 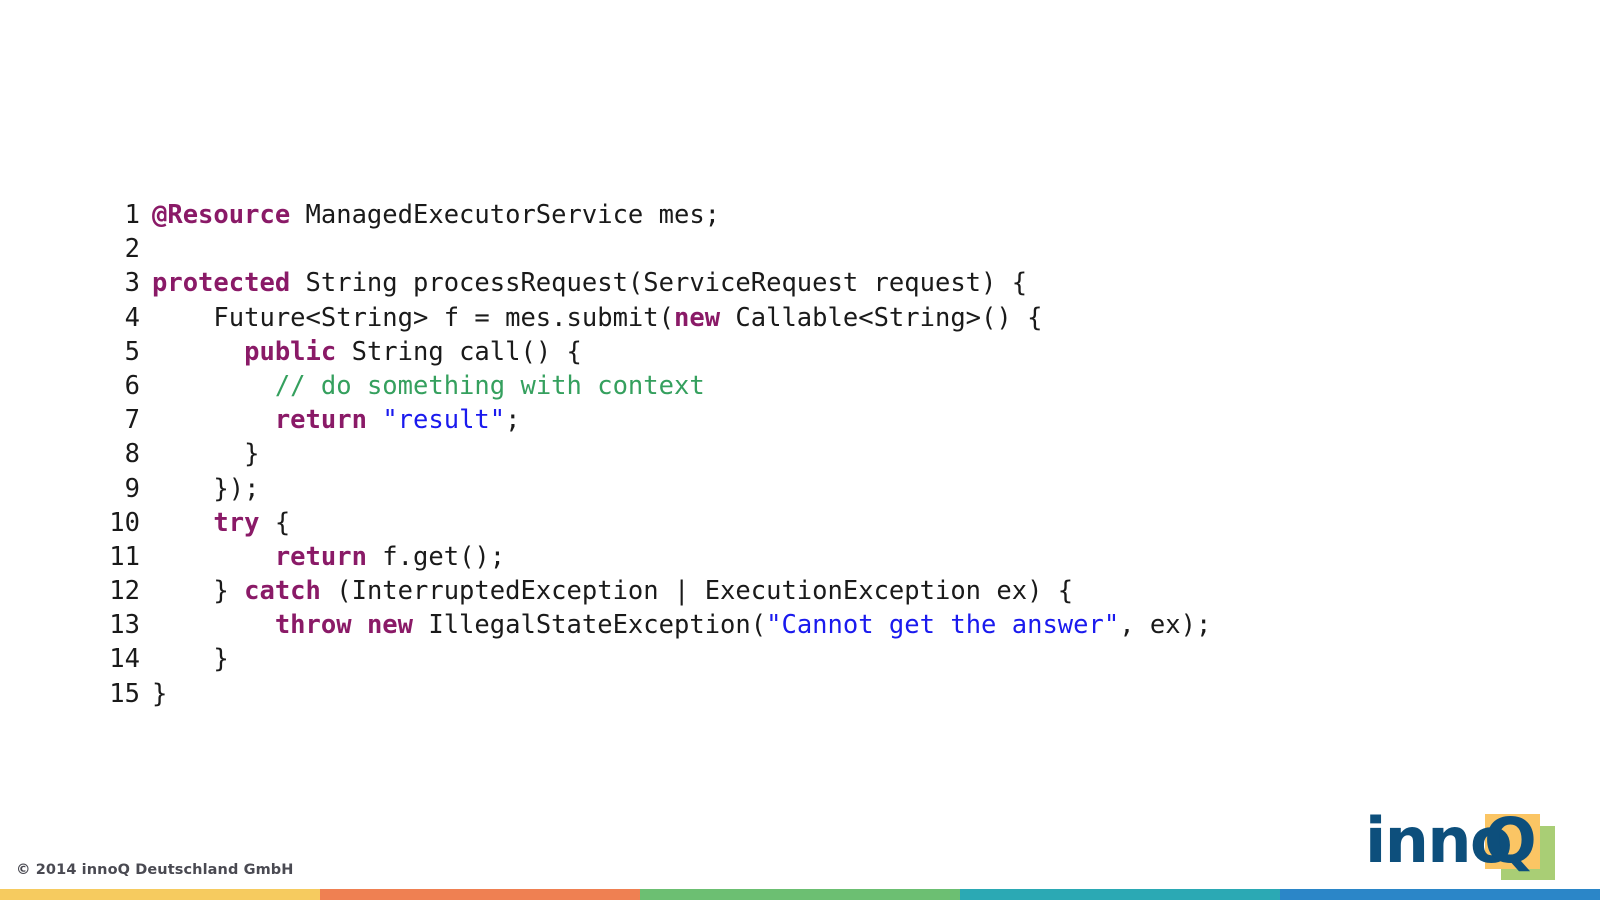 What do you see at coordinates (124, 625) in the screenshot?
I see `line-number: 13` at bounding box center [124, 625].